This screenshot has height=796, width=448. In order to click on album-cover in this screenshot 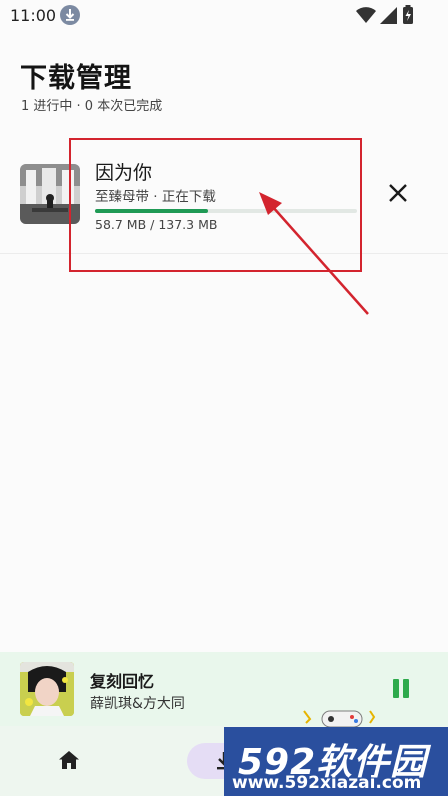, I will do `click(50, 194)`.